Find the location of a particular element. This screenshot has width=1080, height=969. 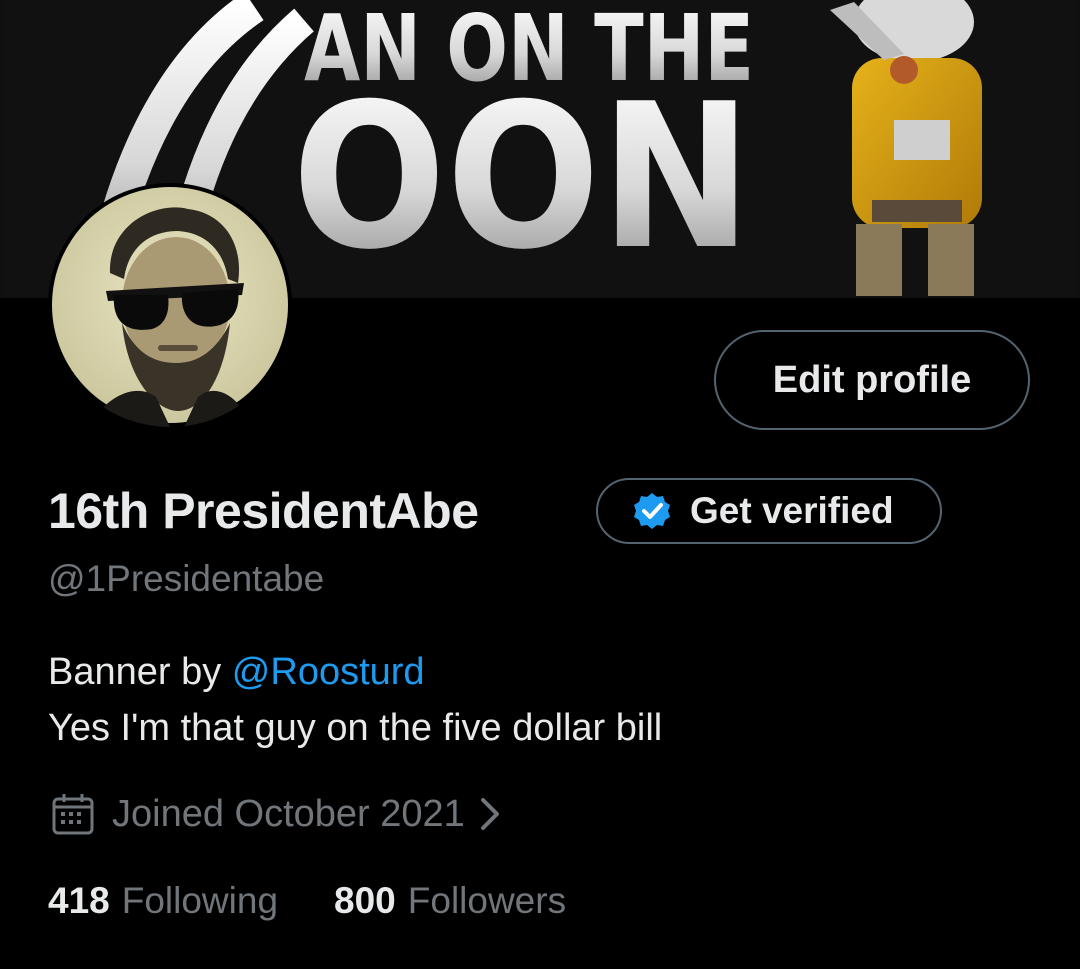

following-count: 418 is located at coordinates (79, 900).